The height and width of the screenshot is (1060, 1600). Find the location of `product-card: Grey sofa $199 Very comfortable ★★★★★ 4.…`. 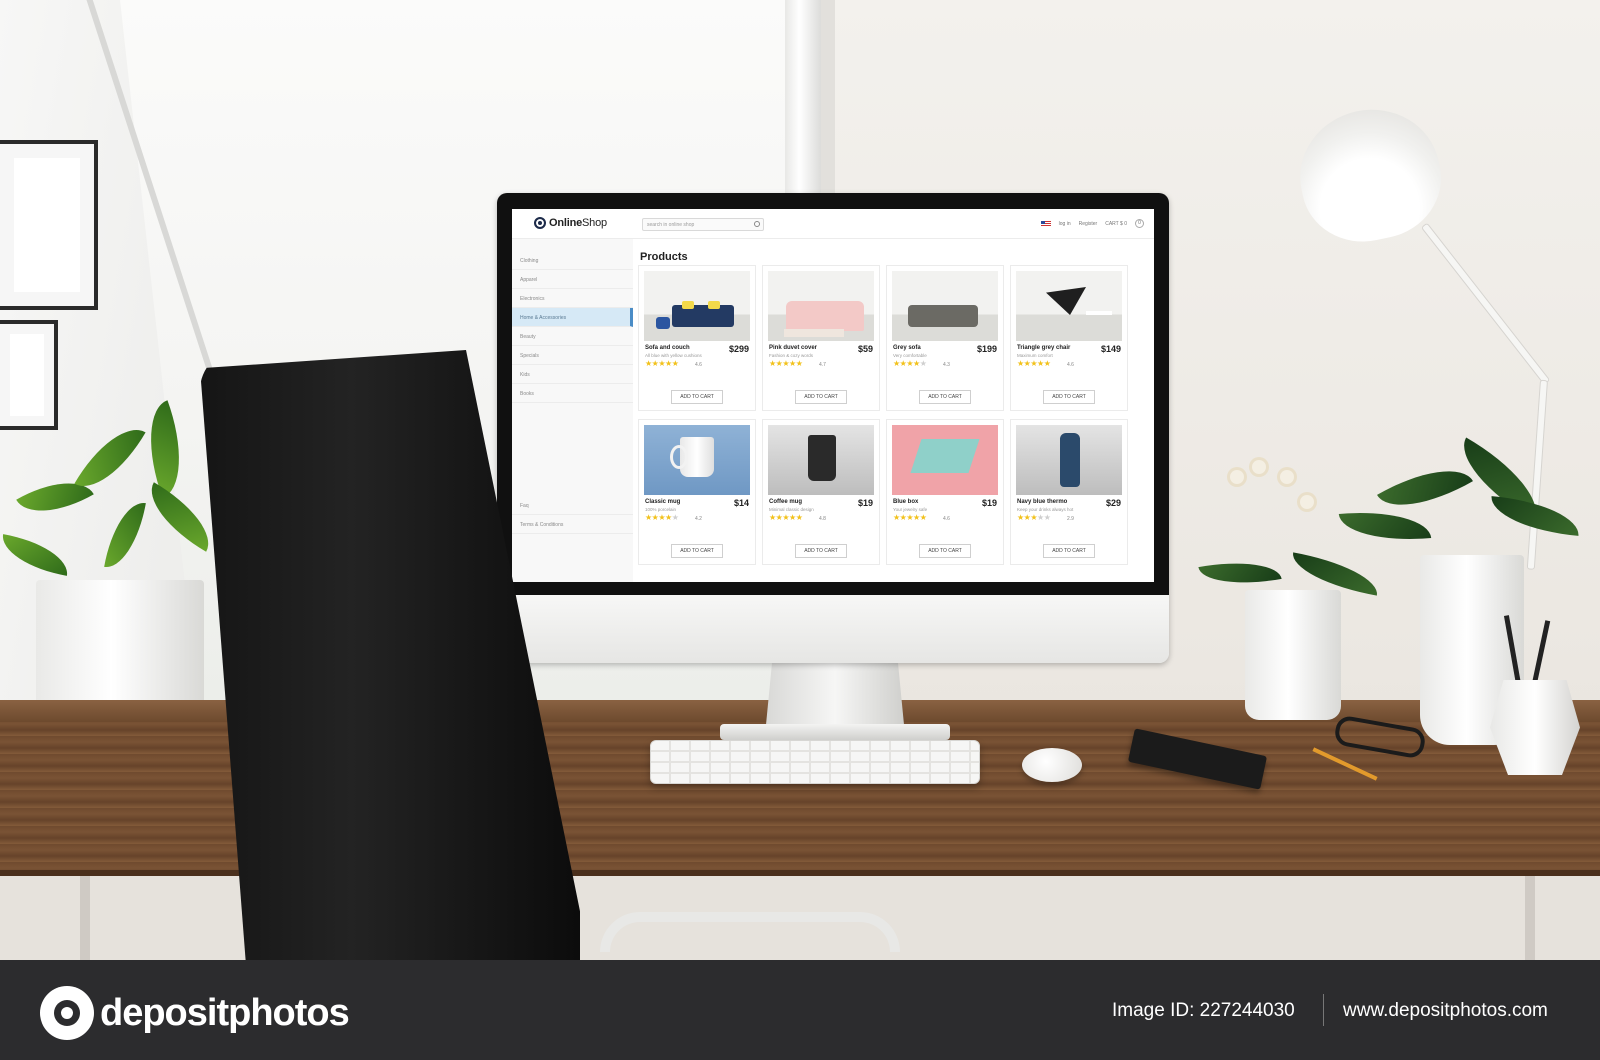

product-card: Grey sofa $199 Very comfortable ★★★★★ 4.… is located at coordinates (945, 338).